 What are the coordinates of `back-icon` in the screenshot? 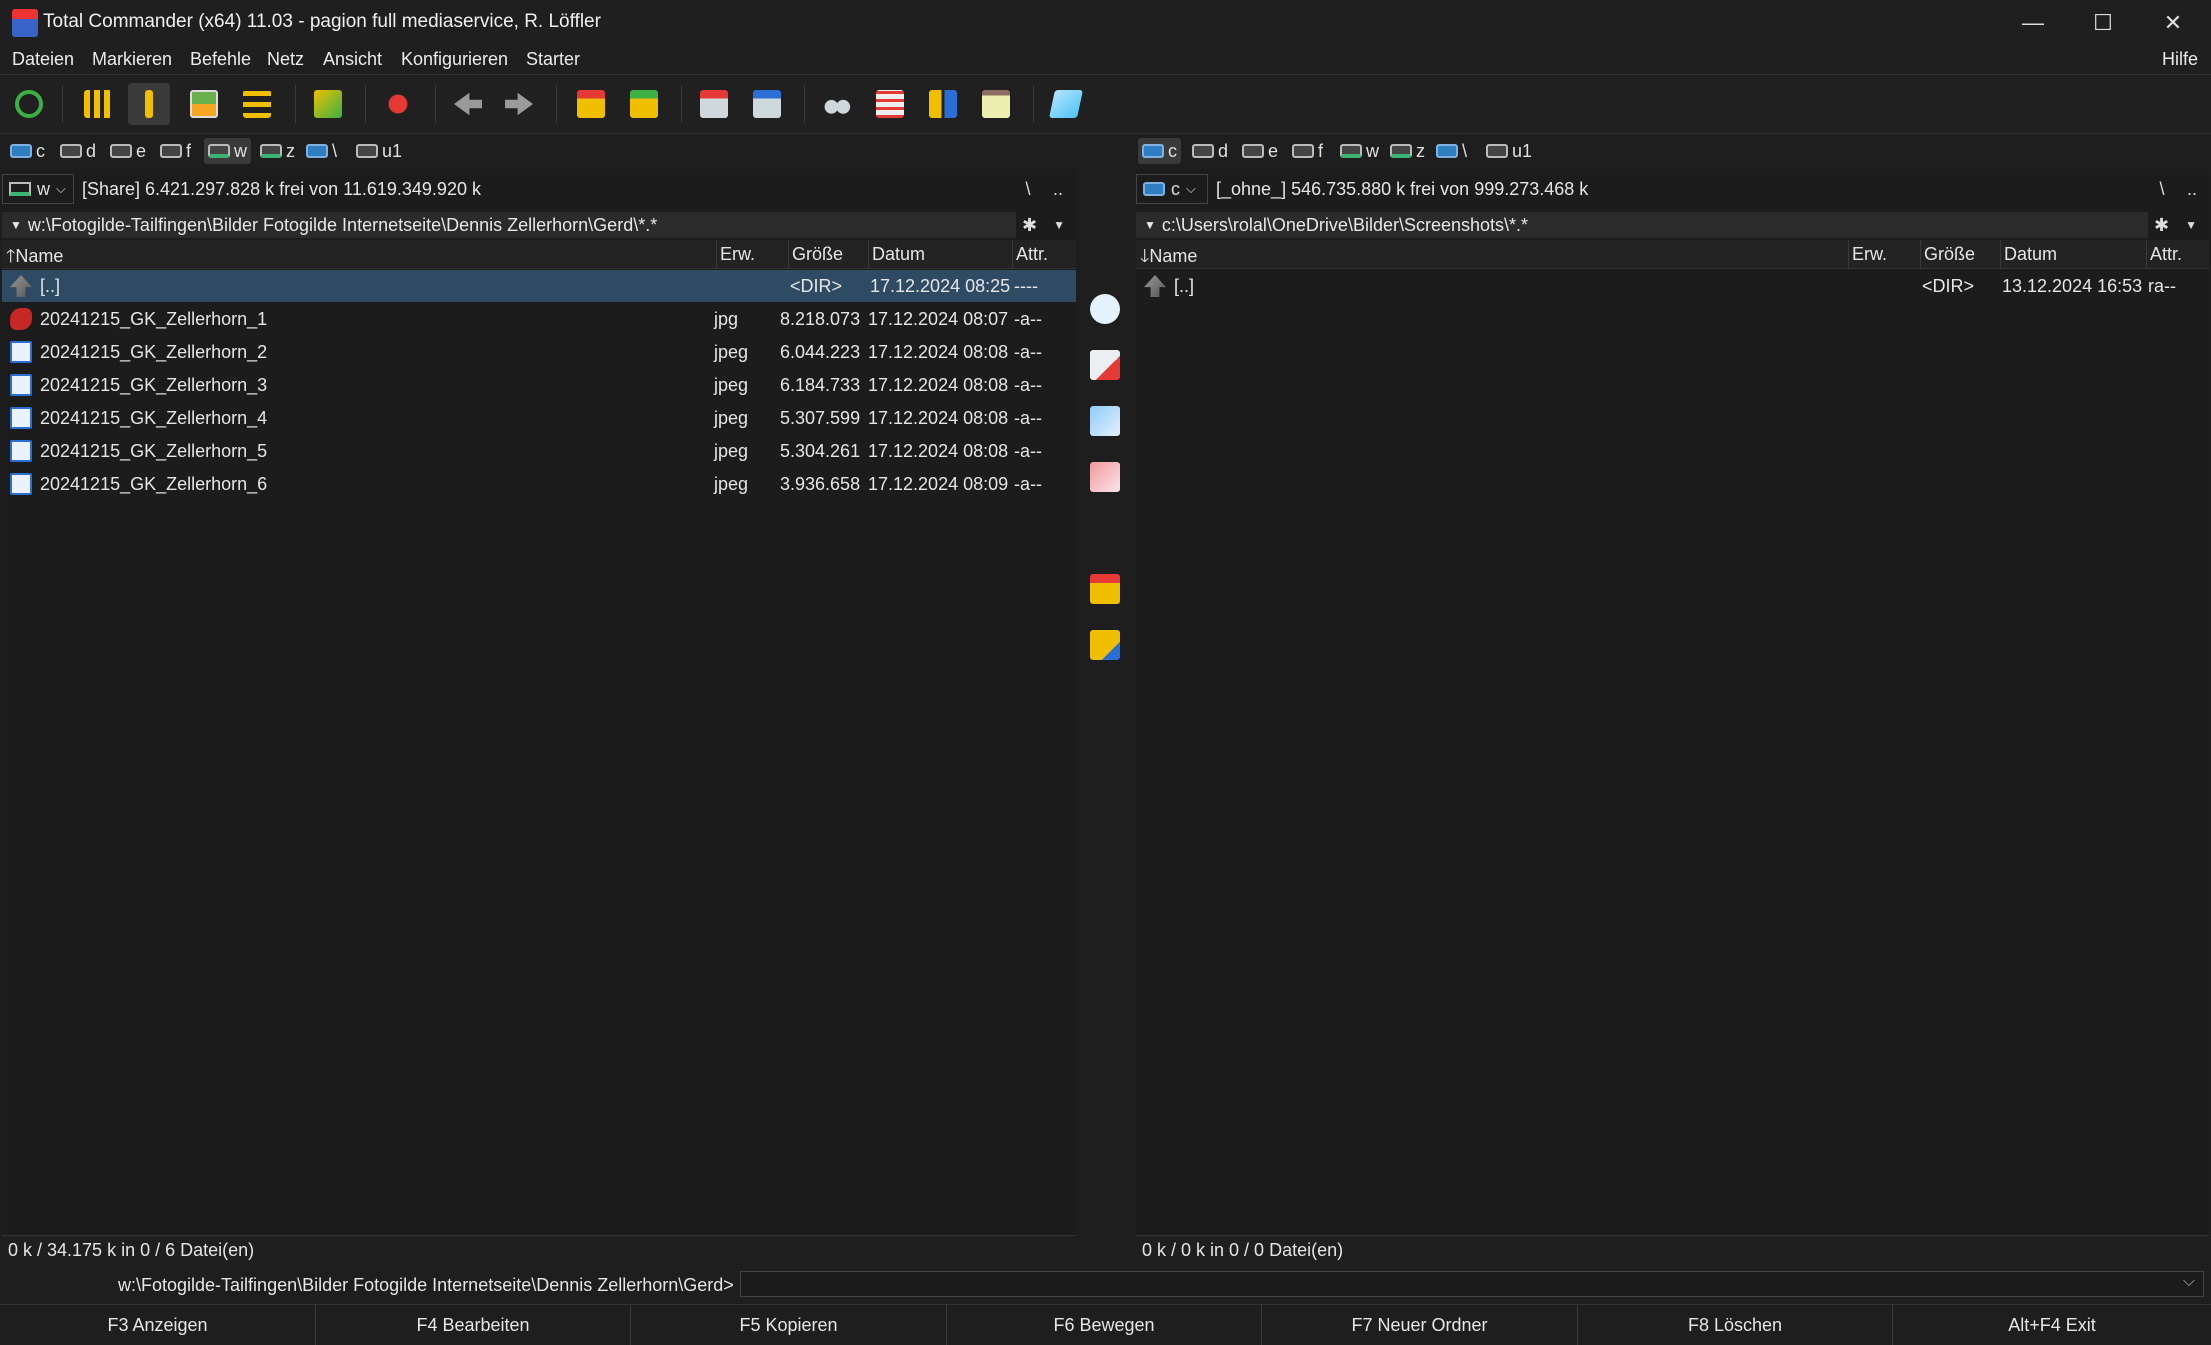 It's located at (468, 104).